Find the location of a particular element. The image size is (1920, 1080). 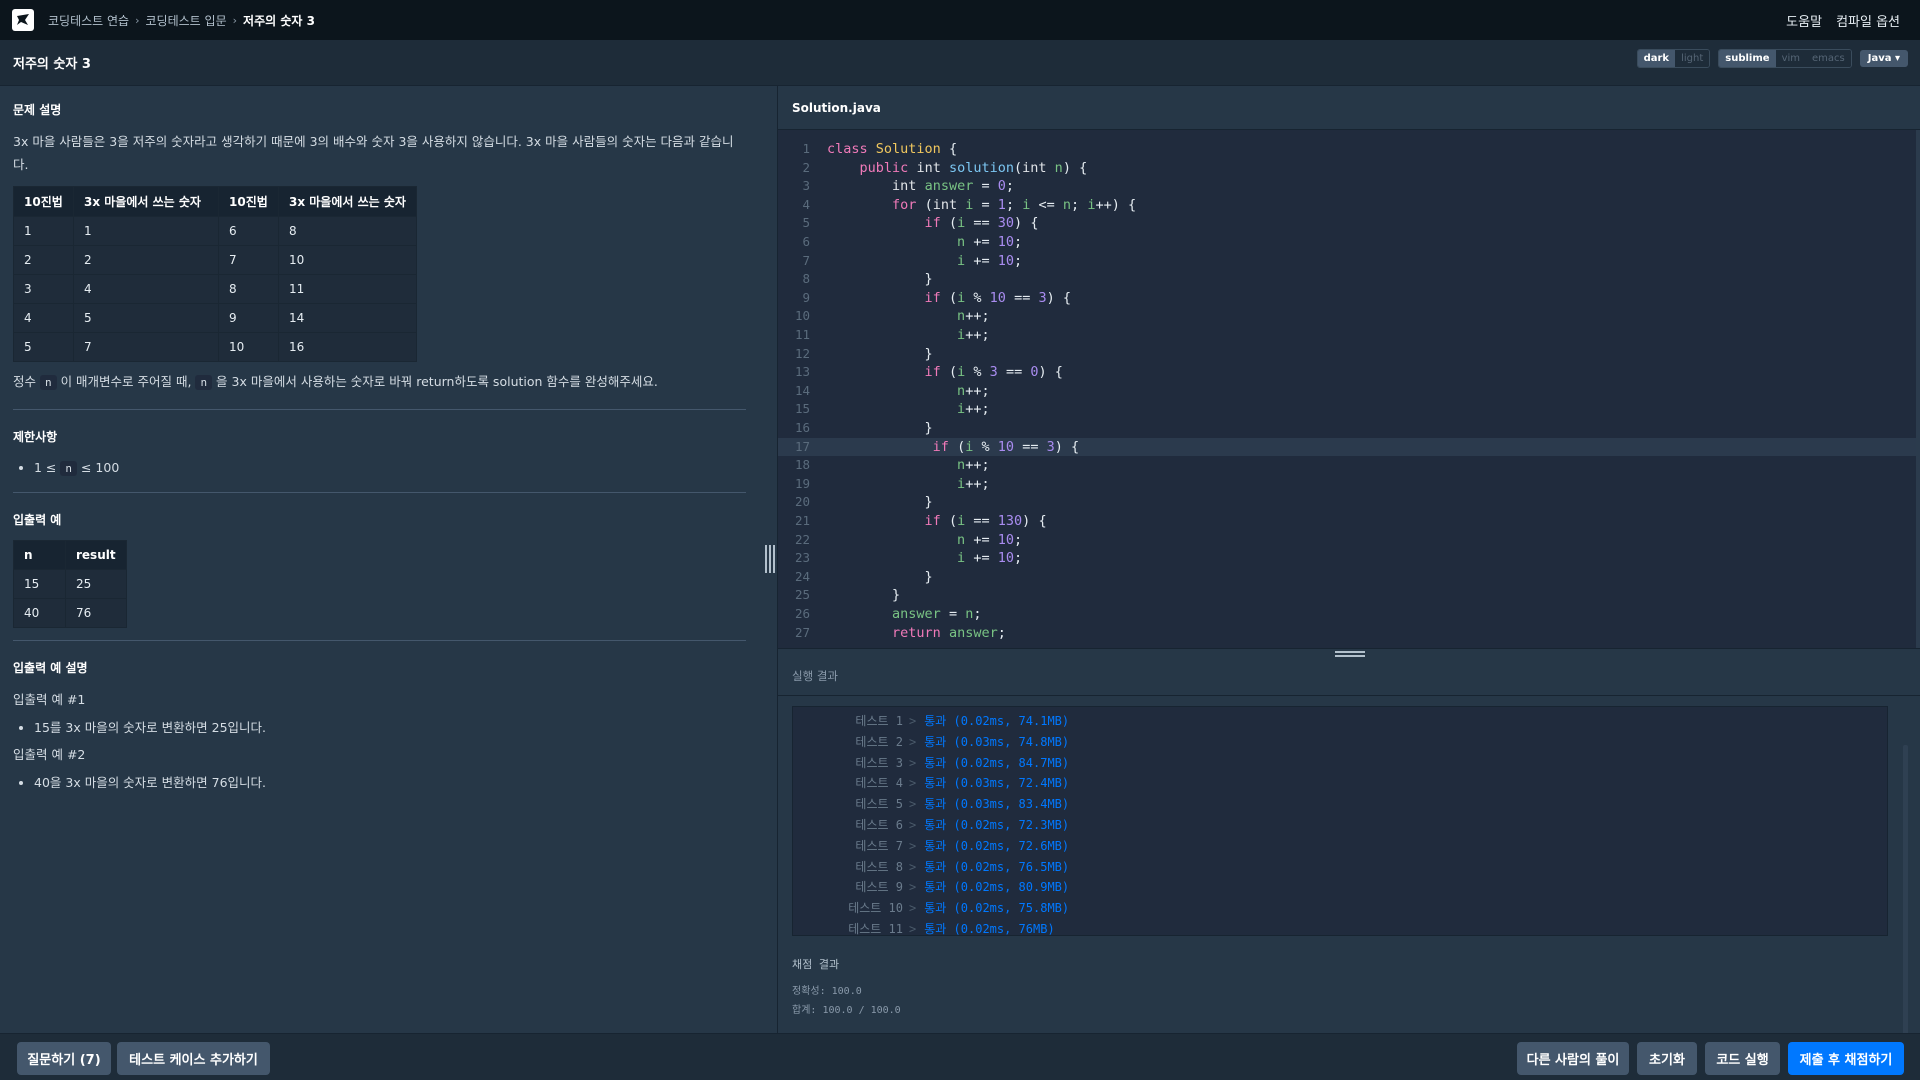

code-line: 21 if (i == 130) { is located at coordinates (1347, 521).